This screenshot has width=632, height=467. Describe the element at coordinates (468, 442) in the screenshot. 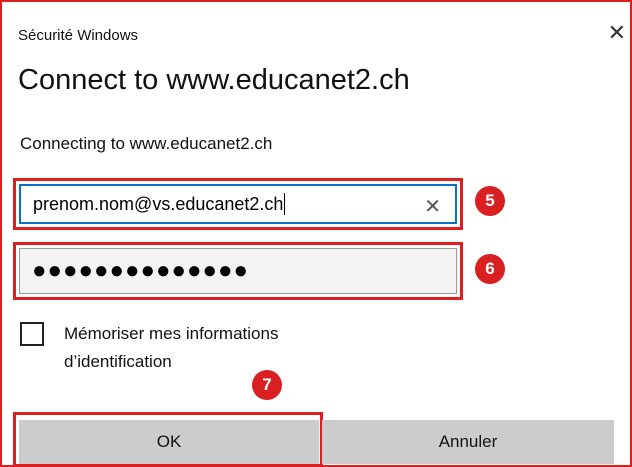

I see `cancel-button: Annuler` at that location.